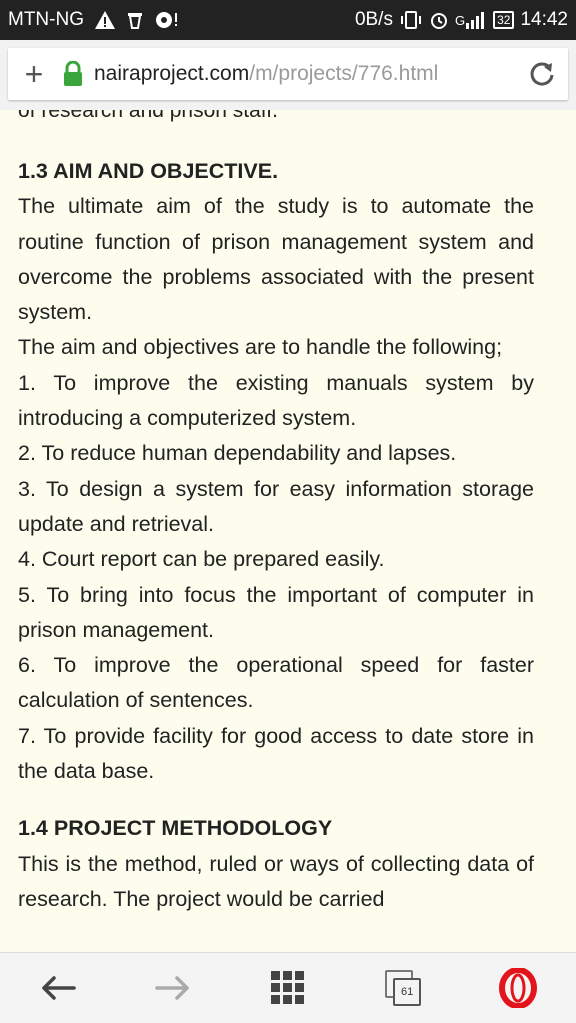  What do you see at coordinates (542, 74) in the screenshot?
I see `reload-icon` at bounding box center [542, 74].